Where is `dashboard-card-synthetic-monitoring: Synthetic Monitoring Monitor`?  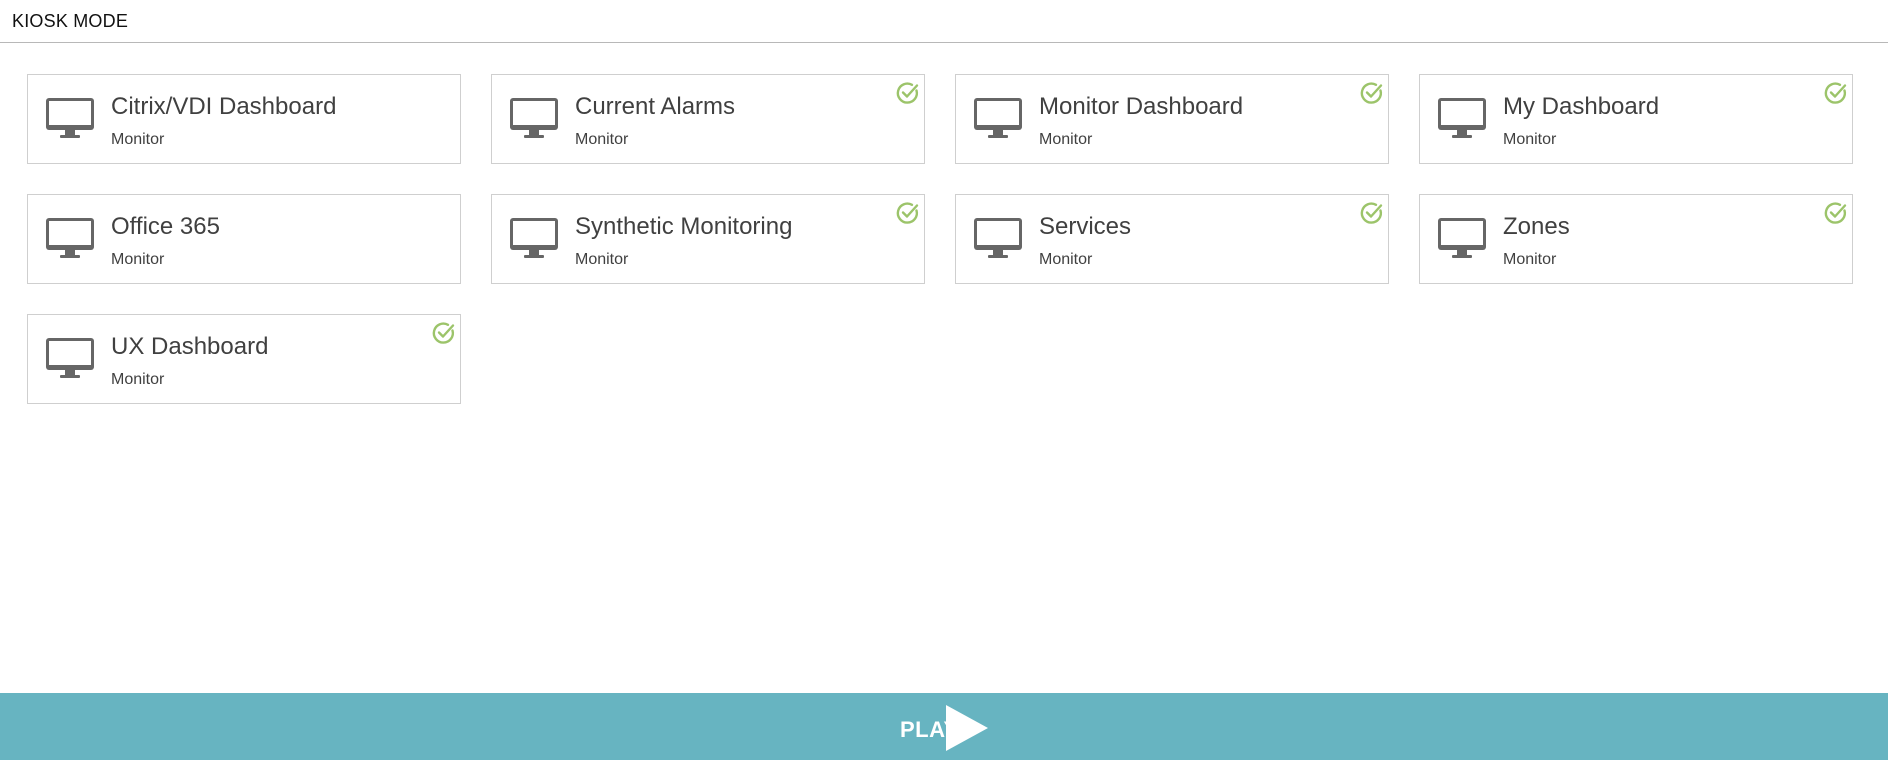
dashboard-card-synthetic-monitoring: Synthetic Monitoring Monitor is located at coordinates (708, 239).